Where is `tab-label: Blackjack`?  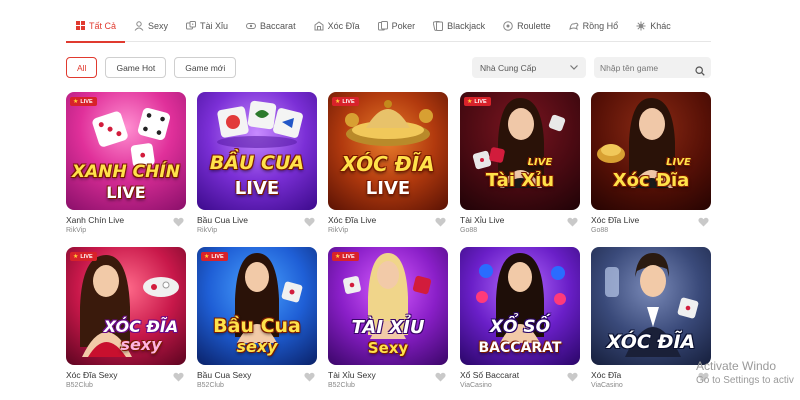
tab-label: Blackjack is located at coordinates (466, 25).